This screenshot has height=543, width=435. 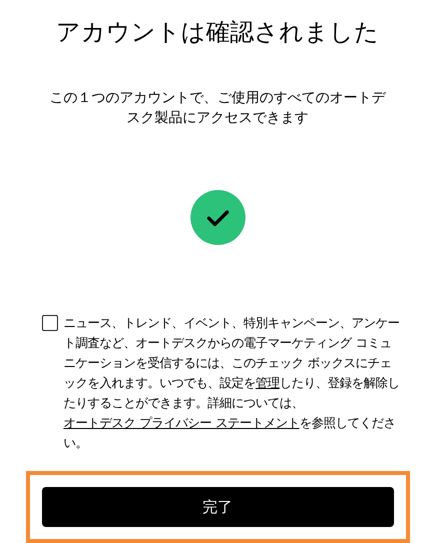 I want to click on subtitle: この１つのアカウントで、ご使用のすべてのオートデスク製品にアクセスできます, so click(x=217, y=108).